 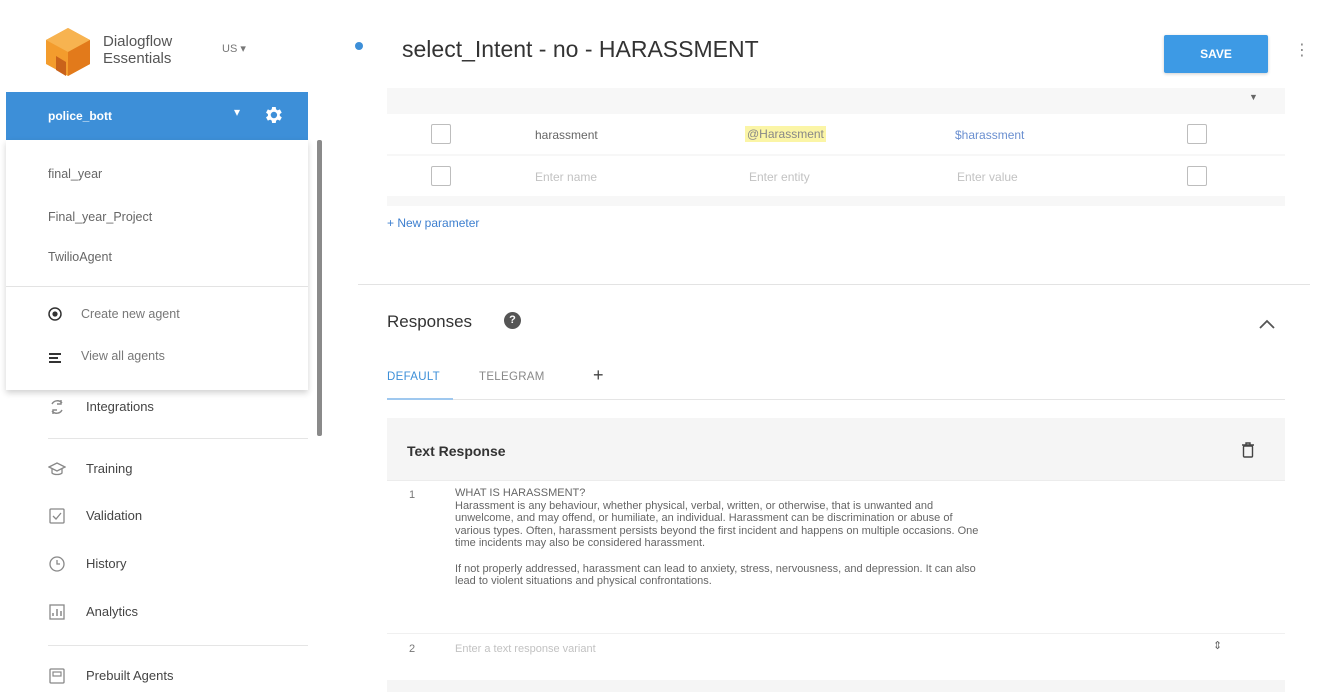 I want to click on unsaved-indicator, so click(x=359, y=46).